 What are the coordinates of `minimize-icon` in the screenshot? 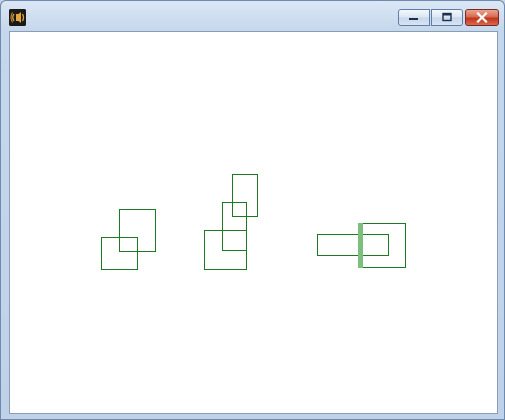 It's located at (413, 19).